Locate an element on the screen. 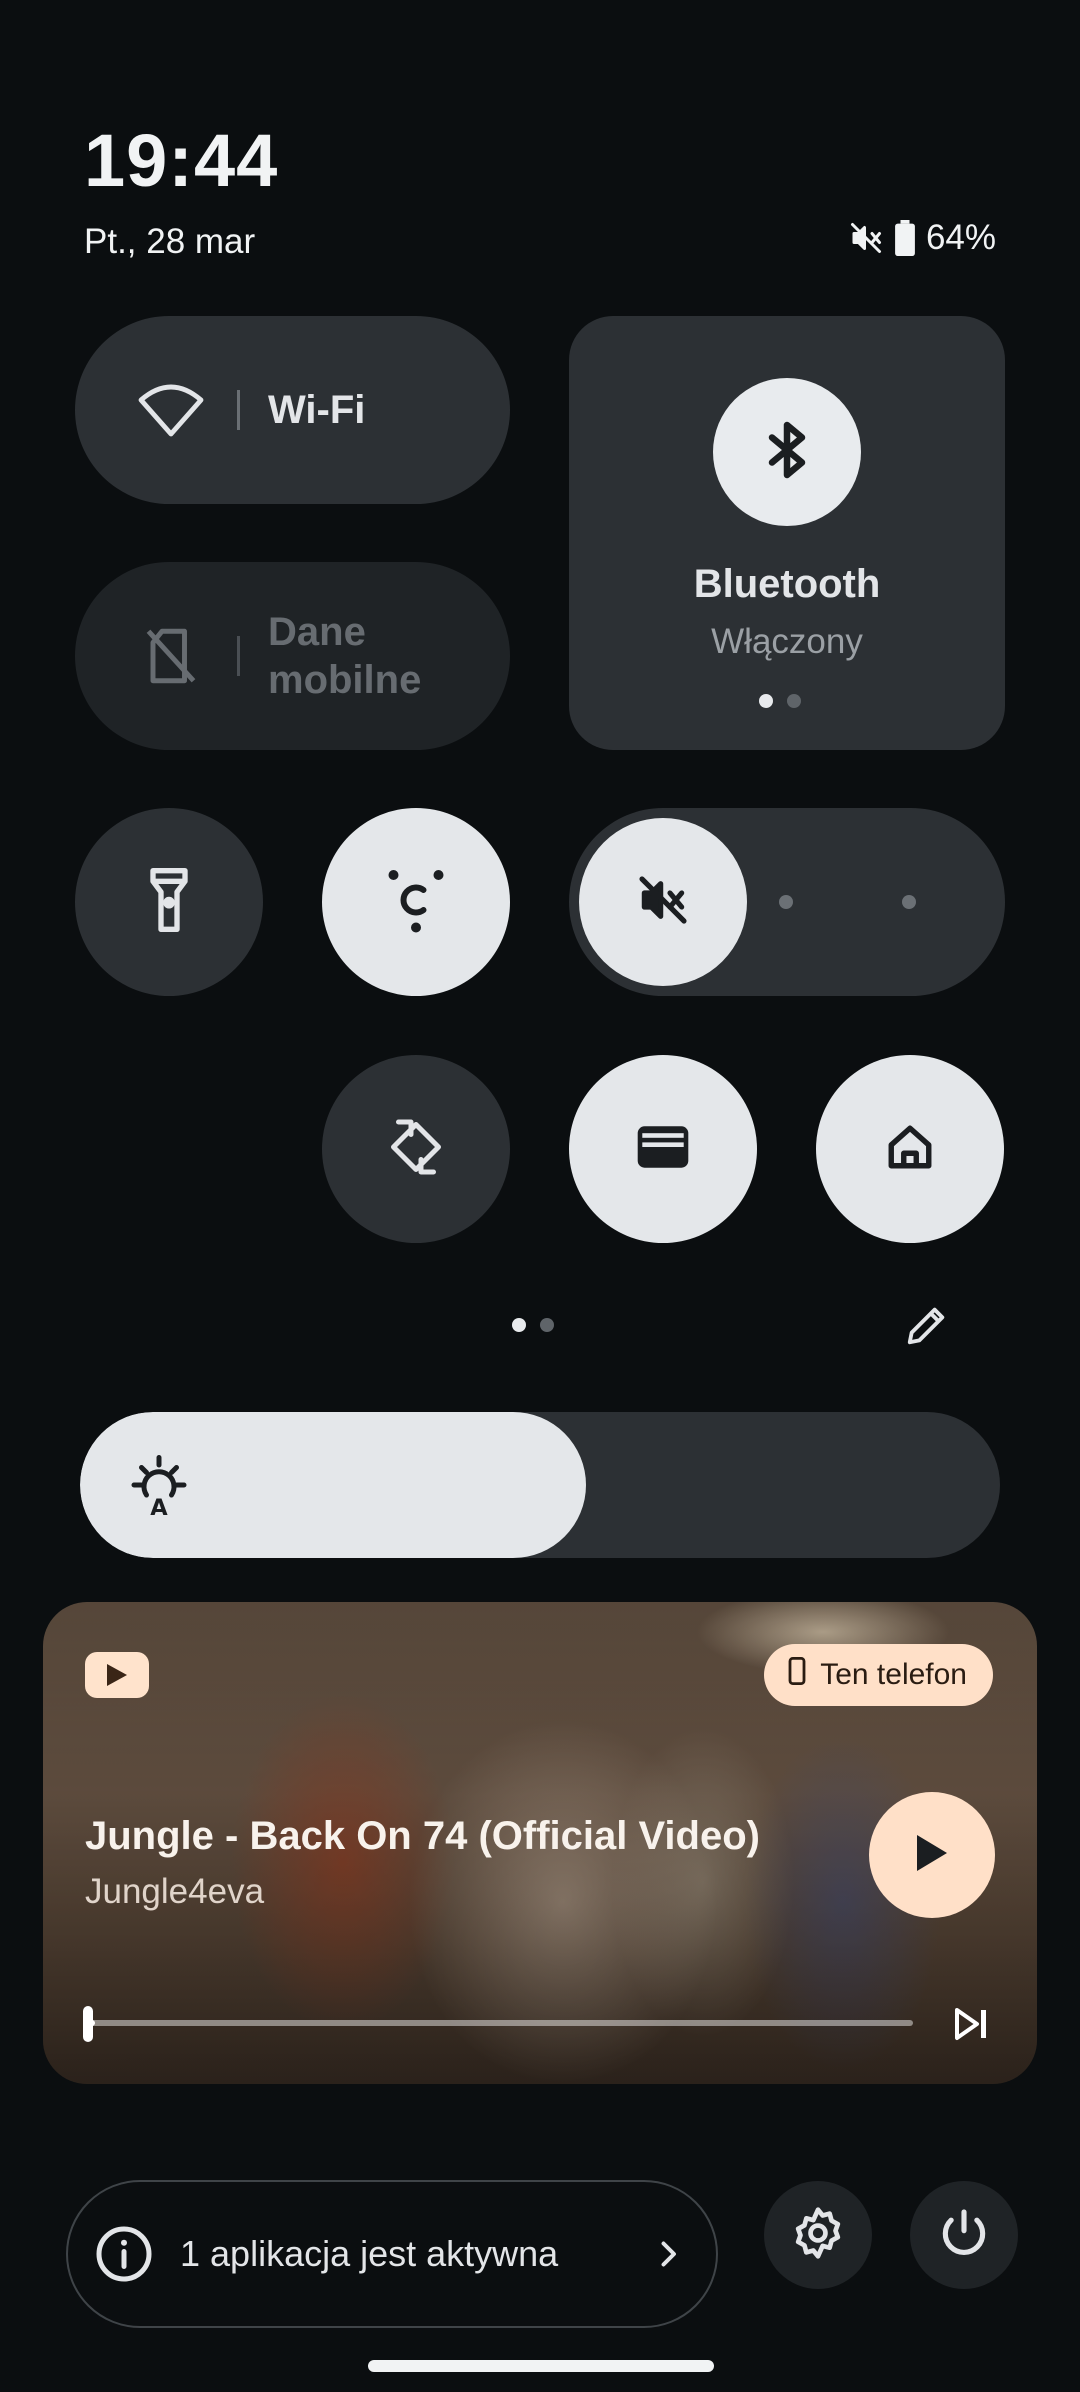  edit-button is located at coordinates (927, 1327).